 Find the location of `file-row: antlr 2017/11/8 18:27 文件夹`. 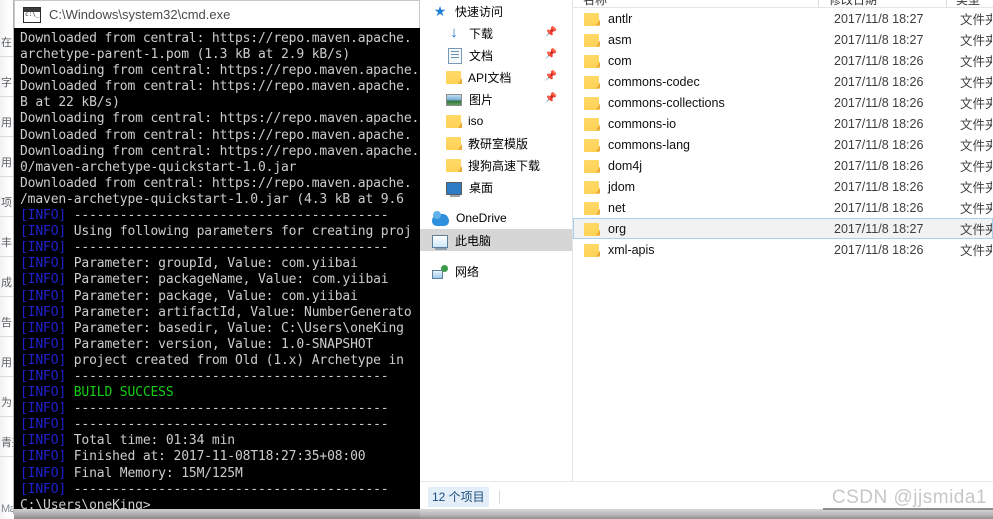

file-row: antlr 2017/11/8 18:27 文件夹 is located at coordinates (783, 18).